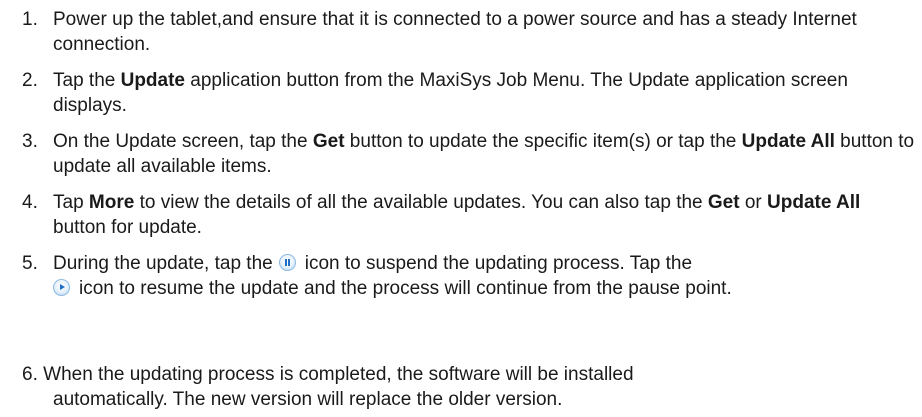 The image size is (922, 417). I want to click on step-number: 4., so click(30, 202).